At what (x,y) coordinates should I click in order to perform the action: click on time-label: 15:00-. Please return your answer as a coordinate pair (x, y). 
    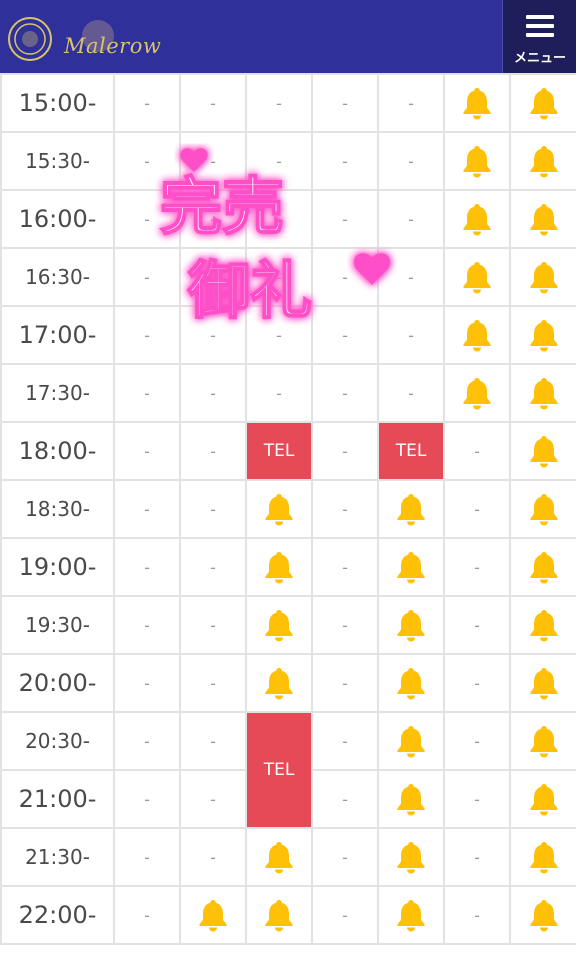
    Looking at the image, I should click on (57, 103).